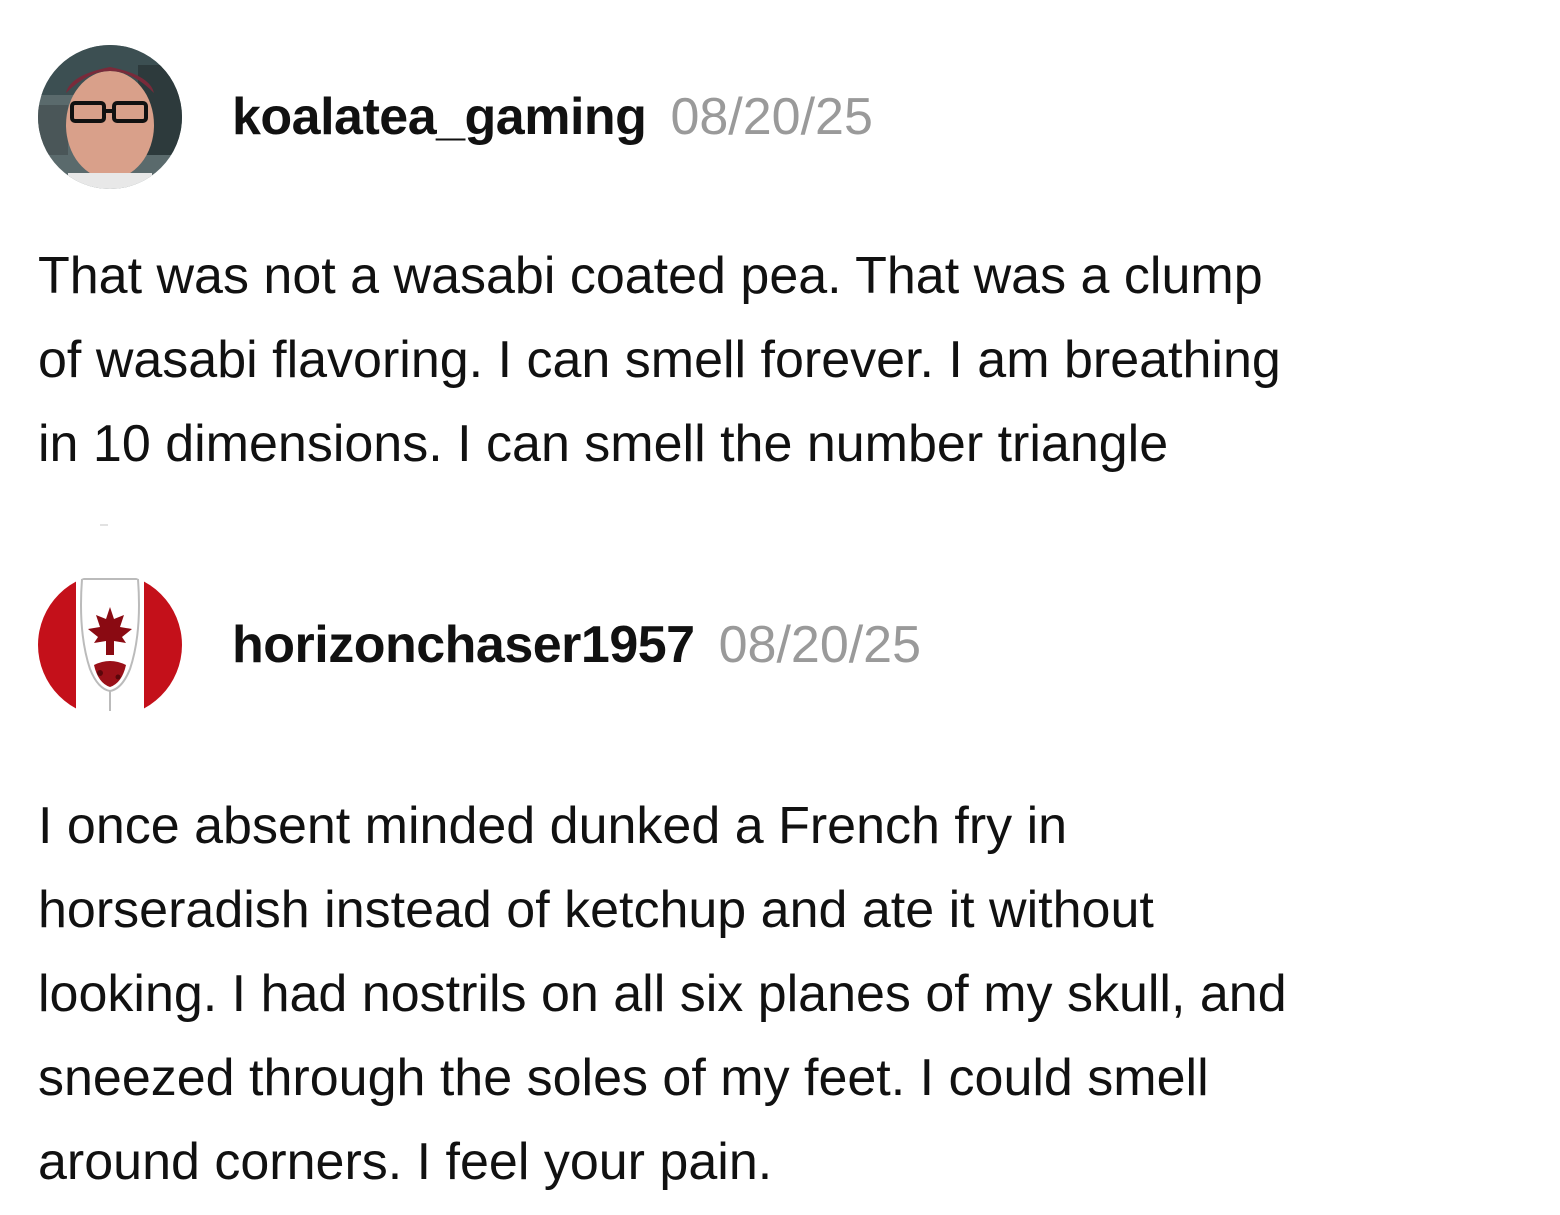  I want to click on divider, so click(104, 525).